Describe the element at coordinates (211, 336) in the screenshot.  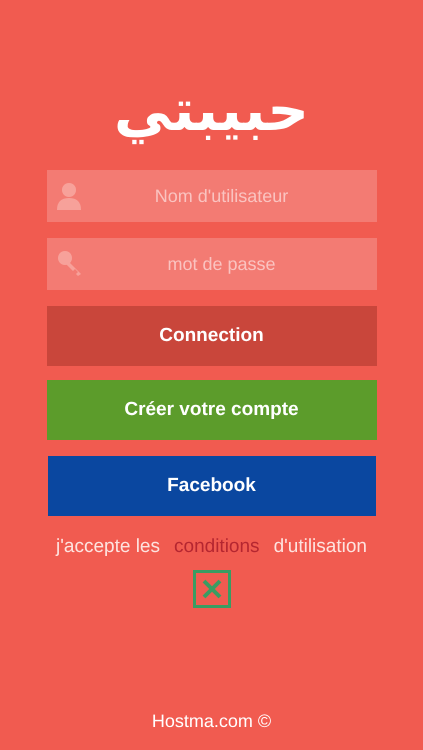
I see `login-button: Connection` at that location.